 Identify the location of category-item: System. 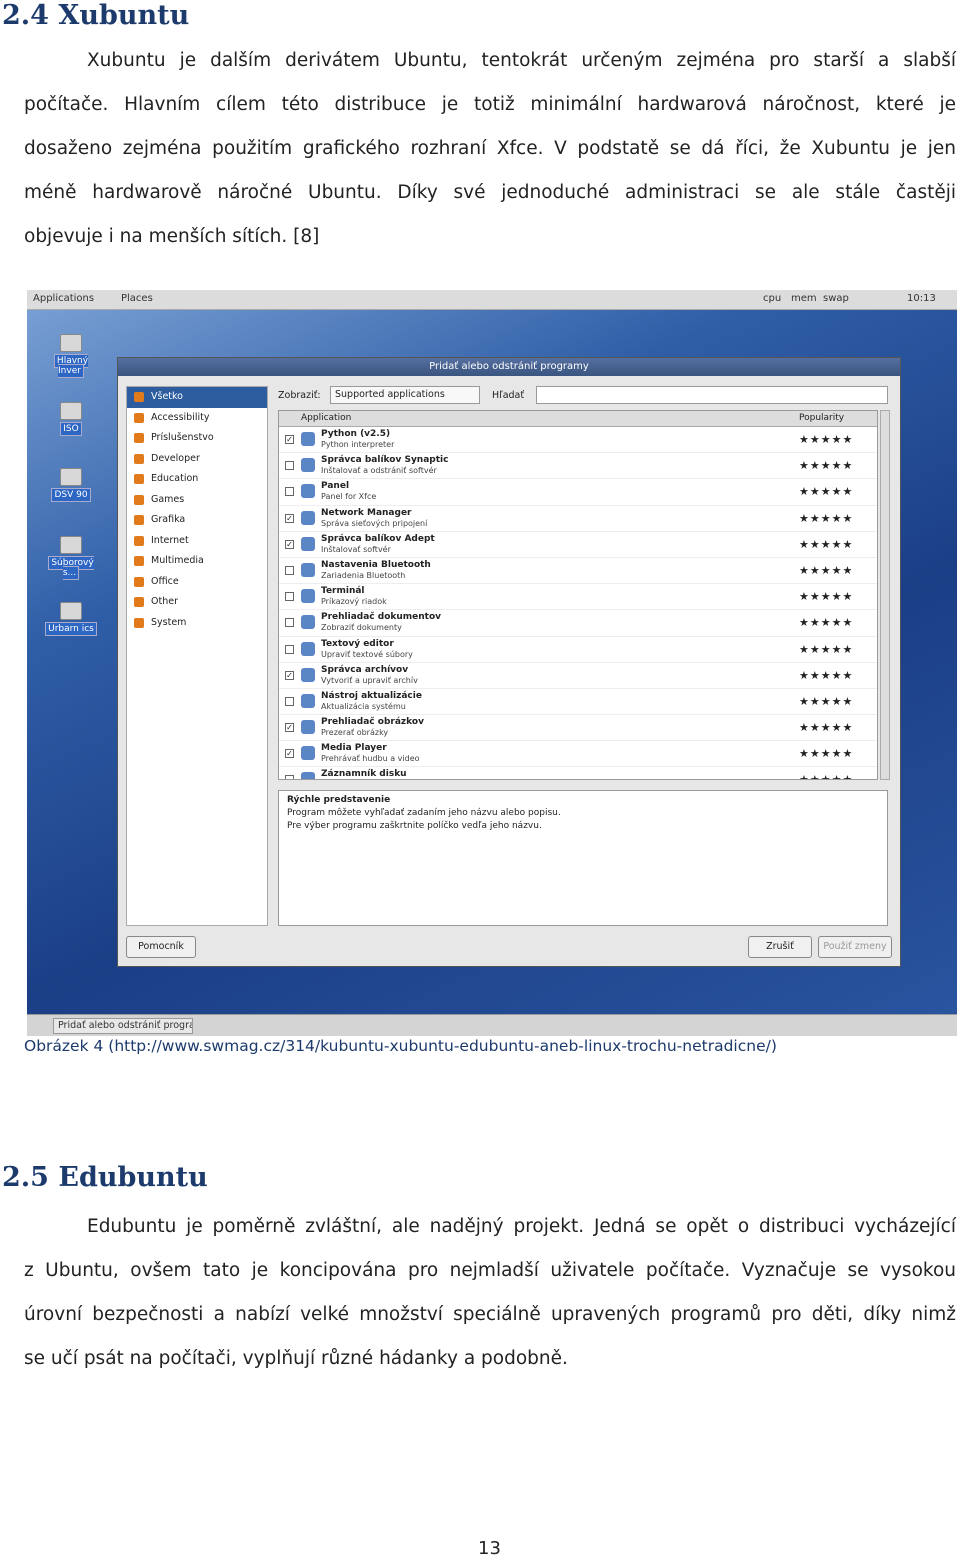
(197, 623).